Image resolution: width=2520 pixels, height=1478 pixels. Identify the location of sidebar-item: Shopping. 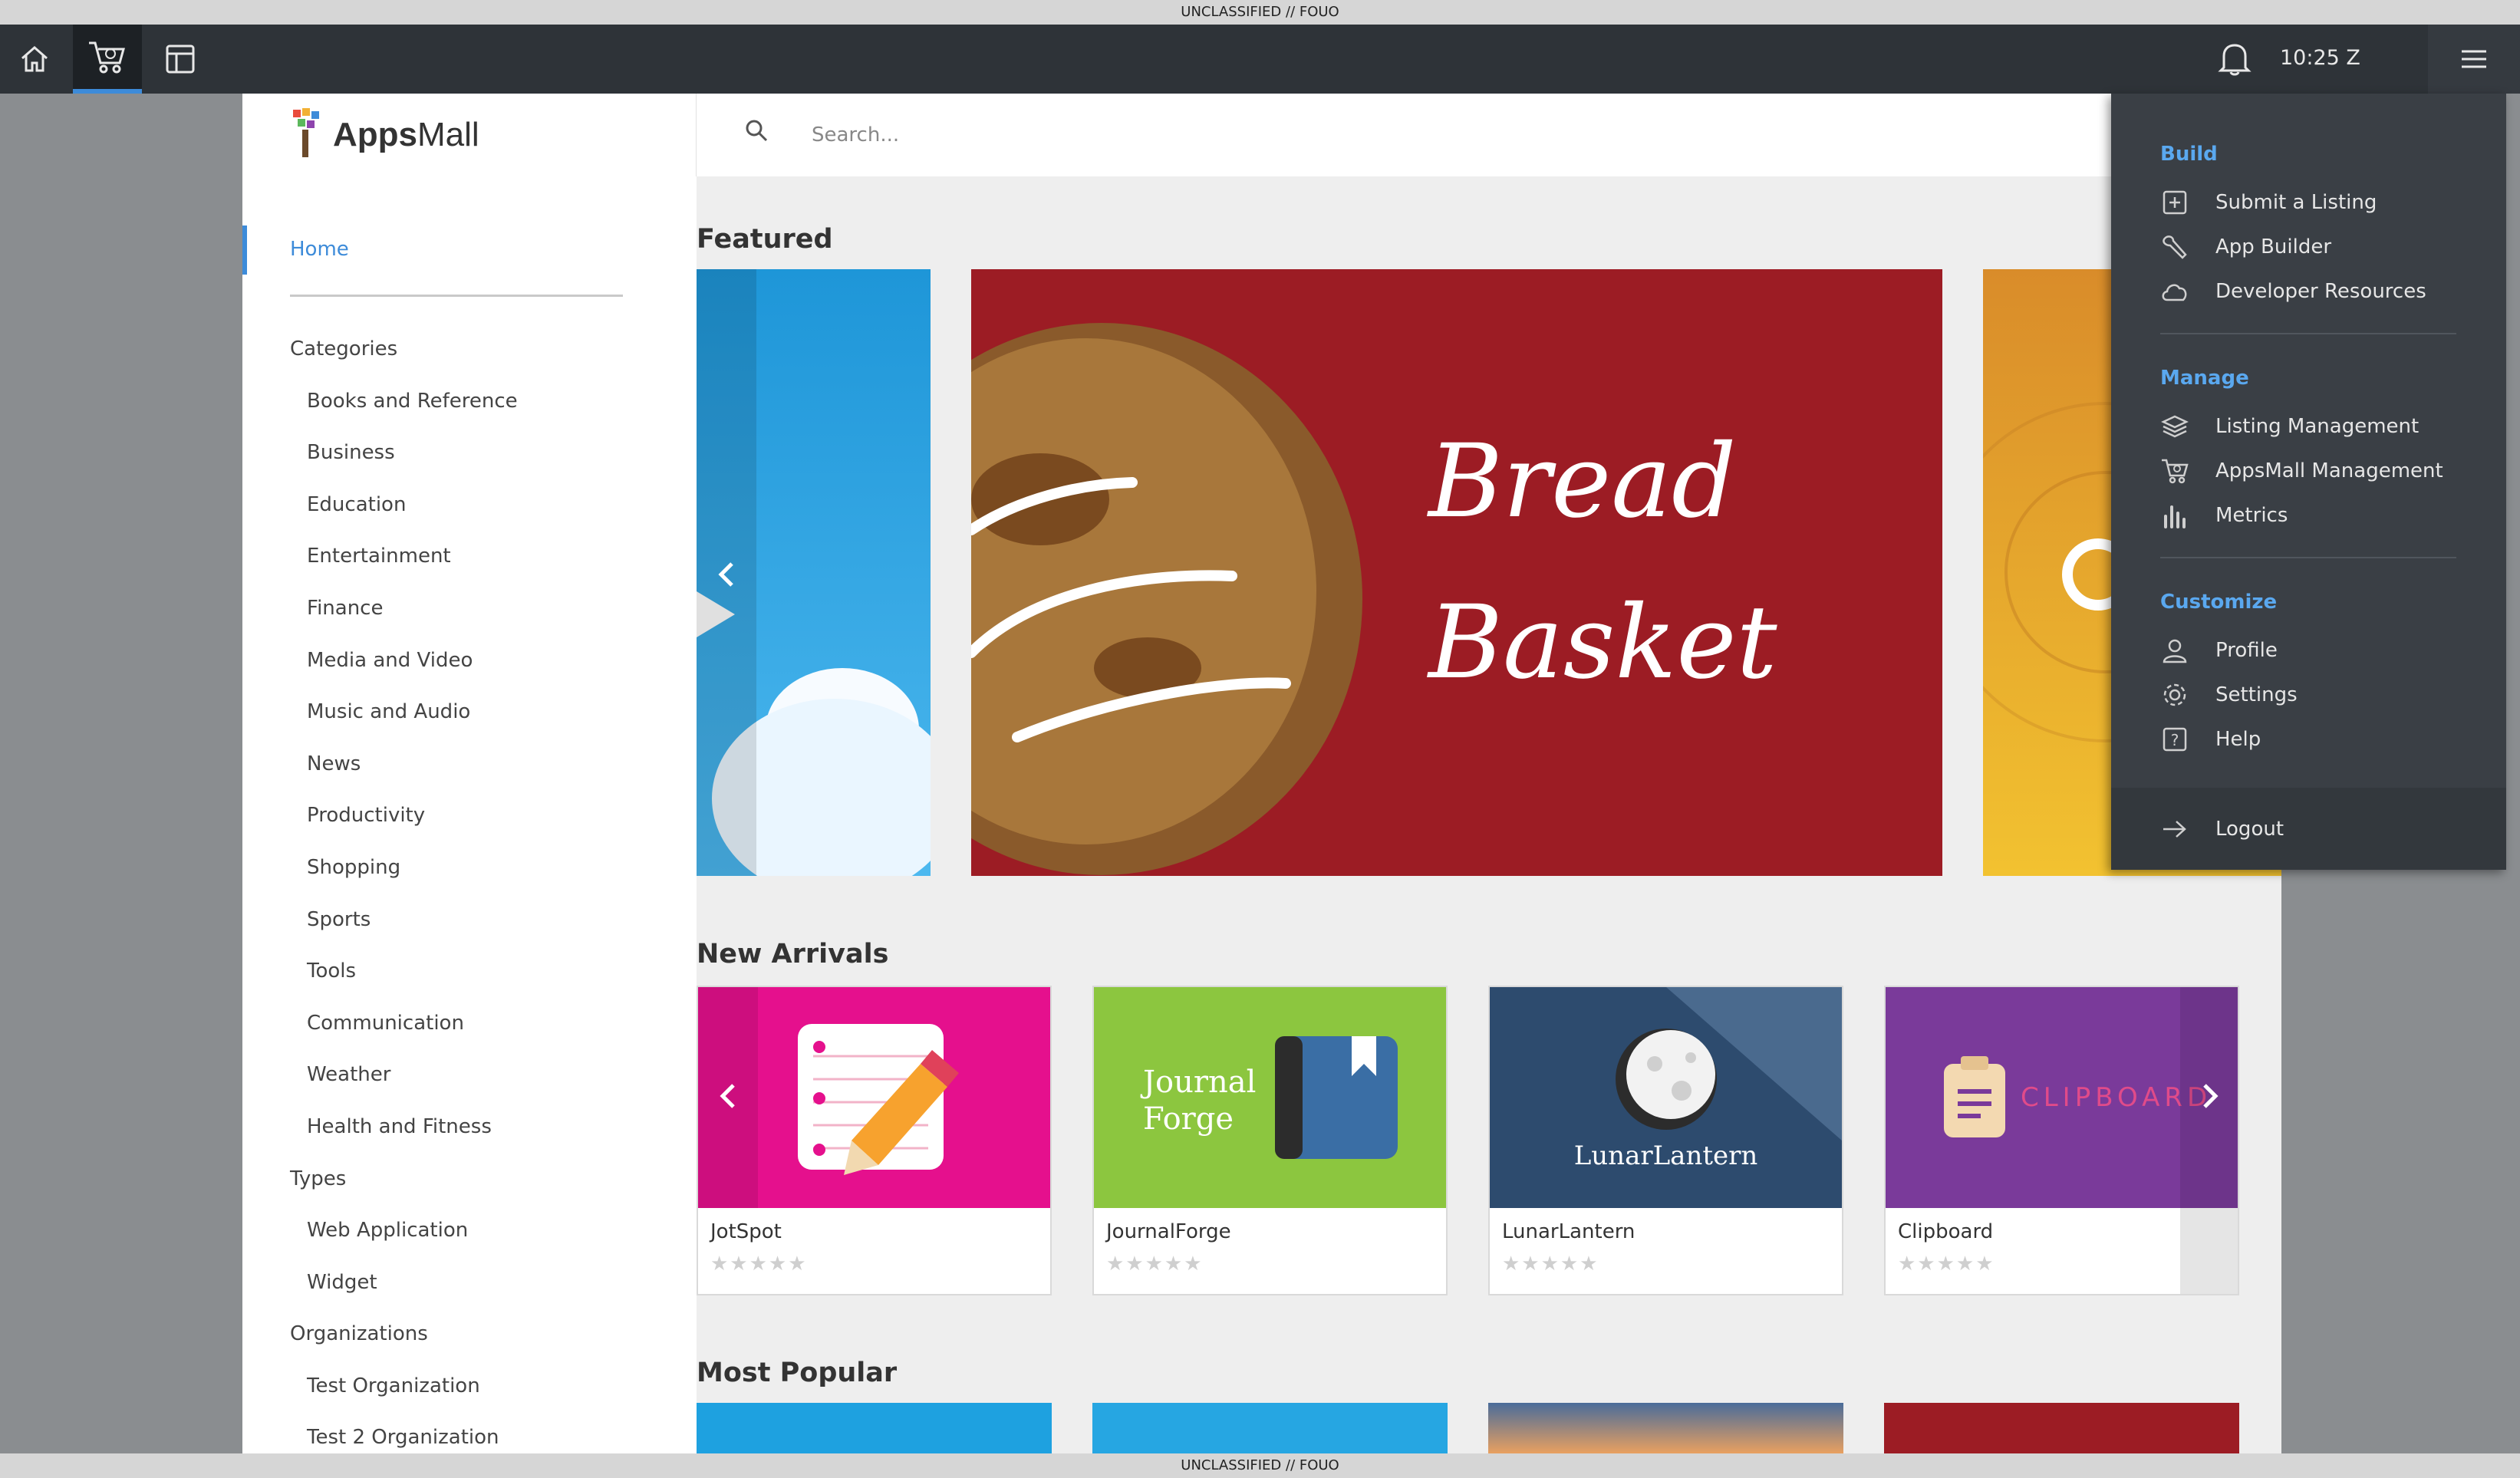
(482, 868).